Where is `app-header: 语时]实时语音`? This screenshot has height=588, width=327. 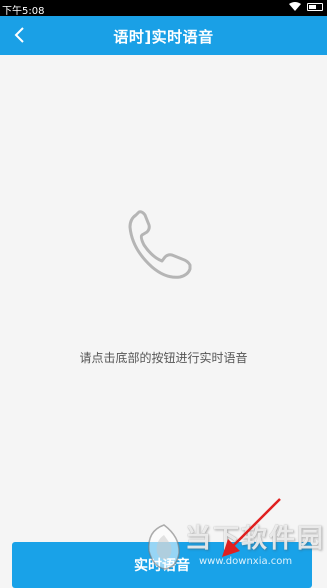 app-header: 语时]实时语音 is located at coordinates (163, 35).